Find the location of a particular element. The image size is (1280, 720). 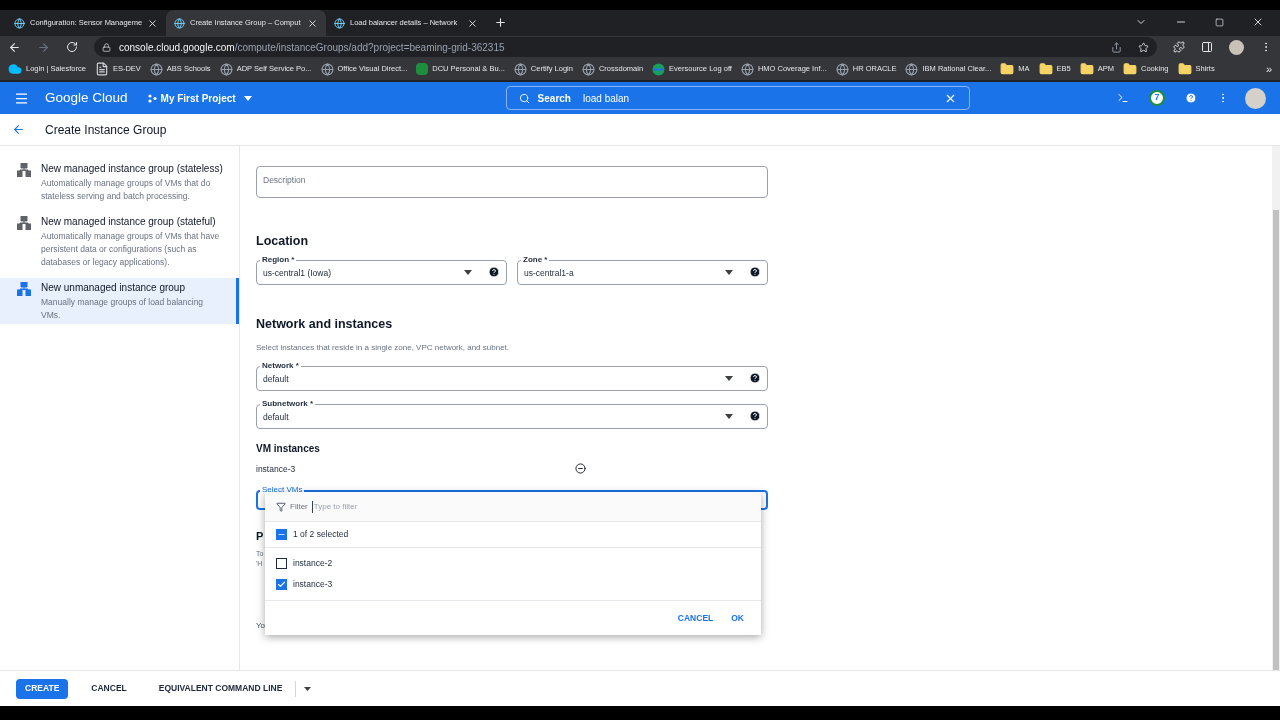

sidebar-item: New managed instance group (stateless) Automatically manage groups of VMs that do stateless serving and batch processing. is located at coordinates (119, 182).